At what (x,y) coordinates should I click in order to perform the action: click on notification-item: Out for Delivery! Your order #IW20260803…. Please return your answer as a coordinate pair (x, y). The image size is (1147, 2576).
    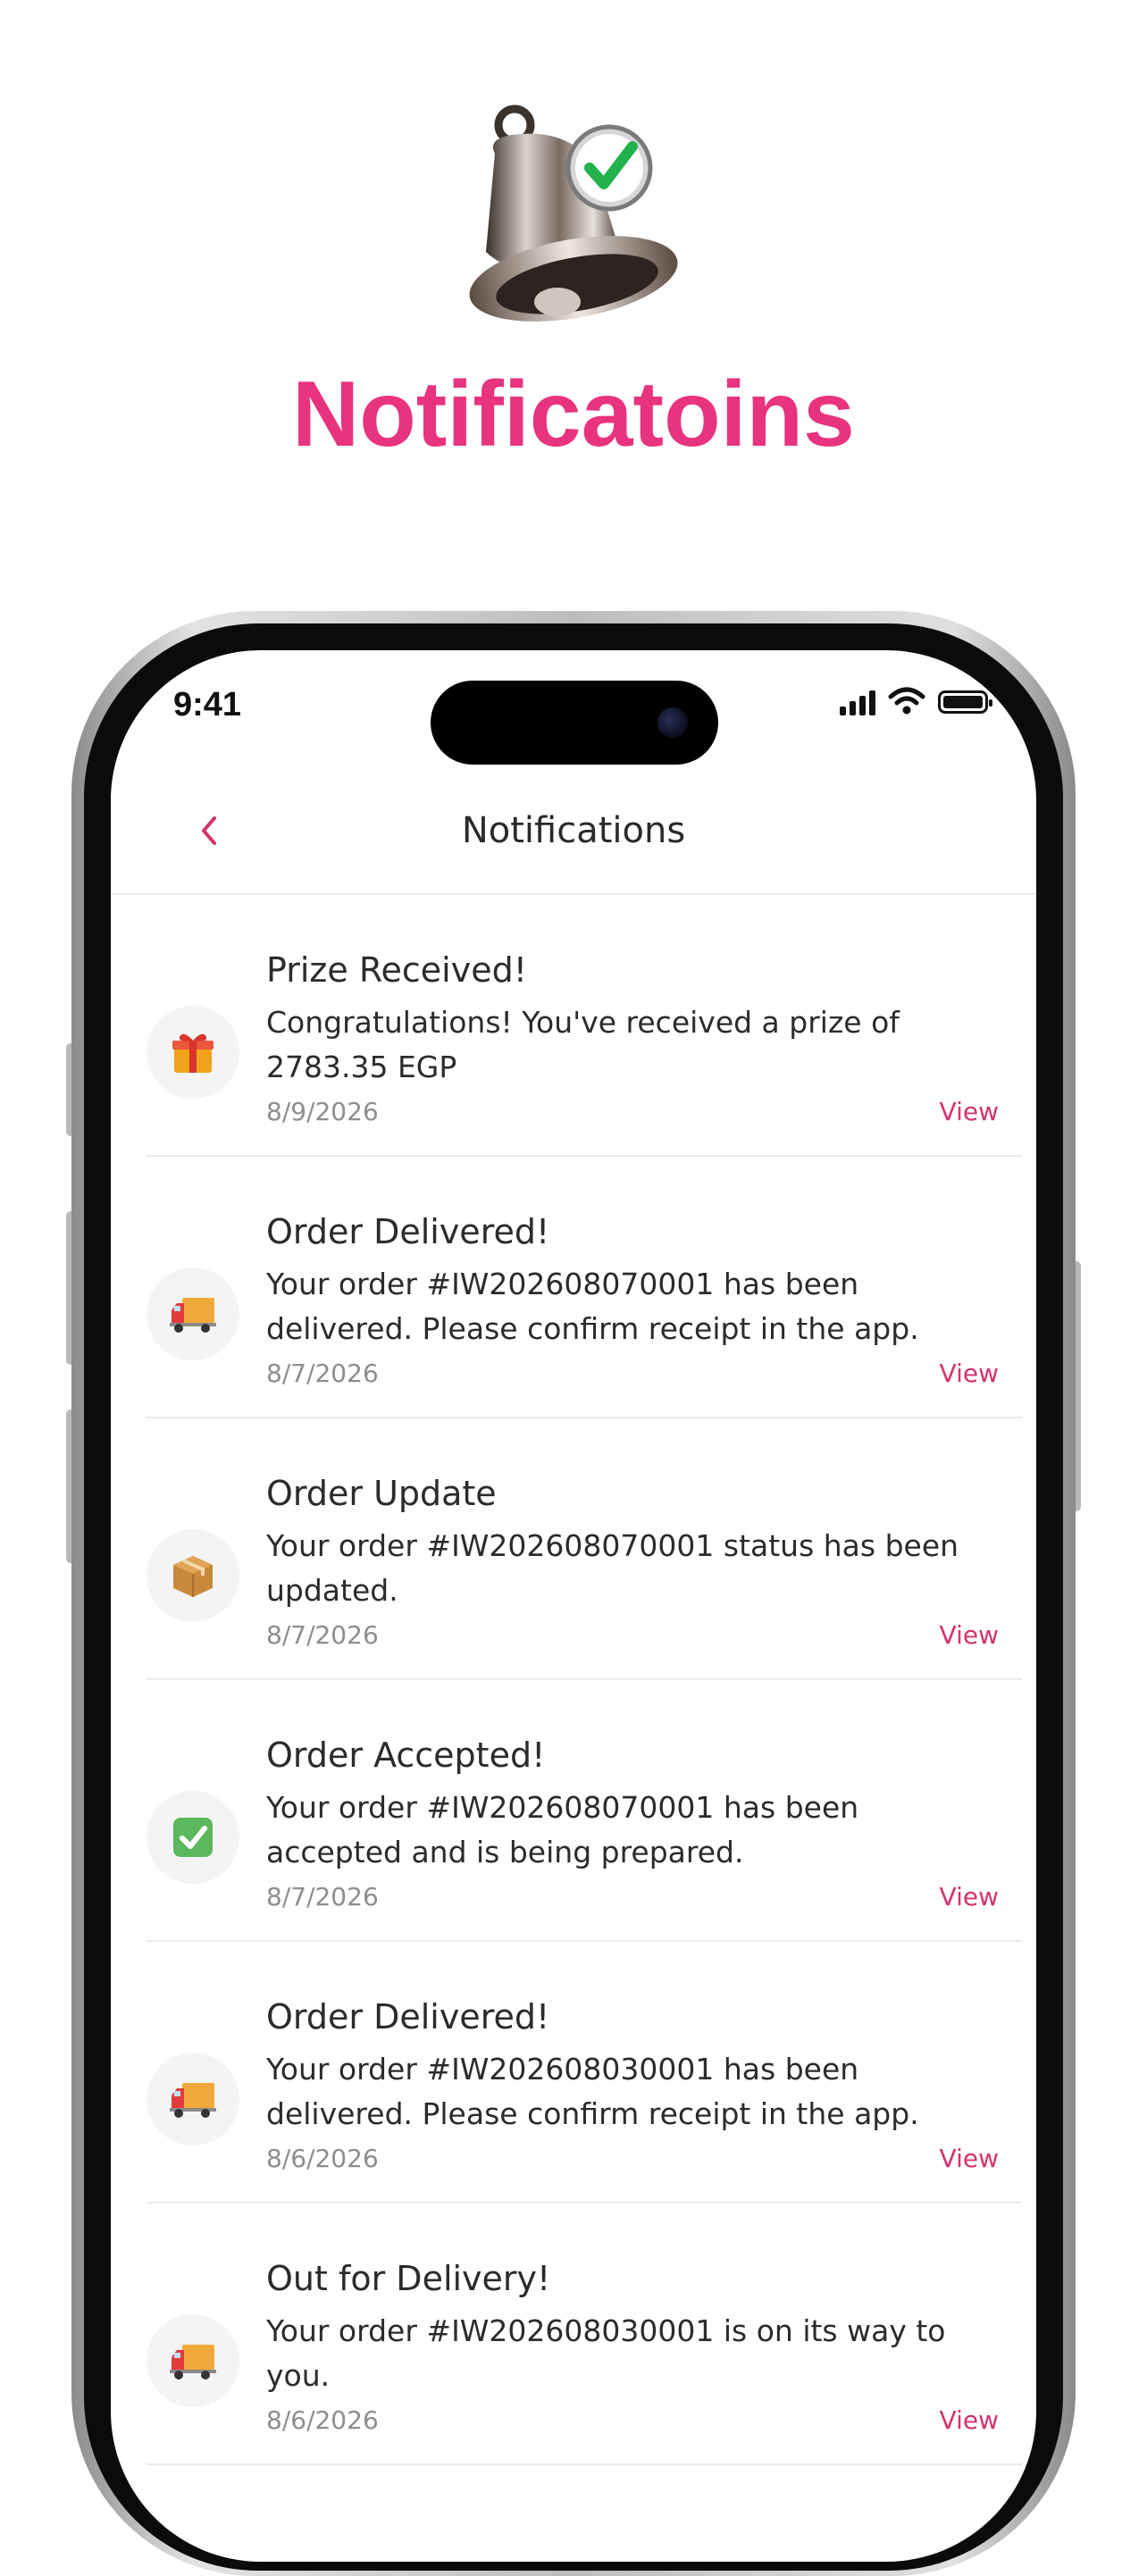
    Looking at the image, I should click on (573, 2334).